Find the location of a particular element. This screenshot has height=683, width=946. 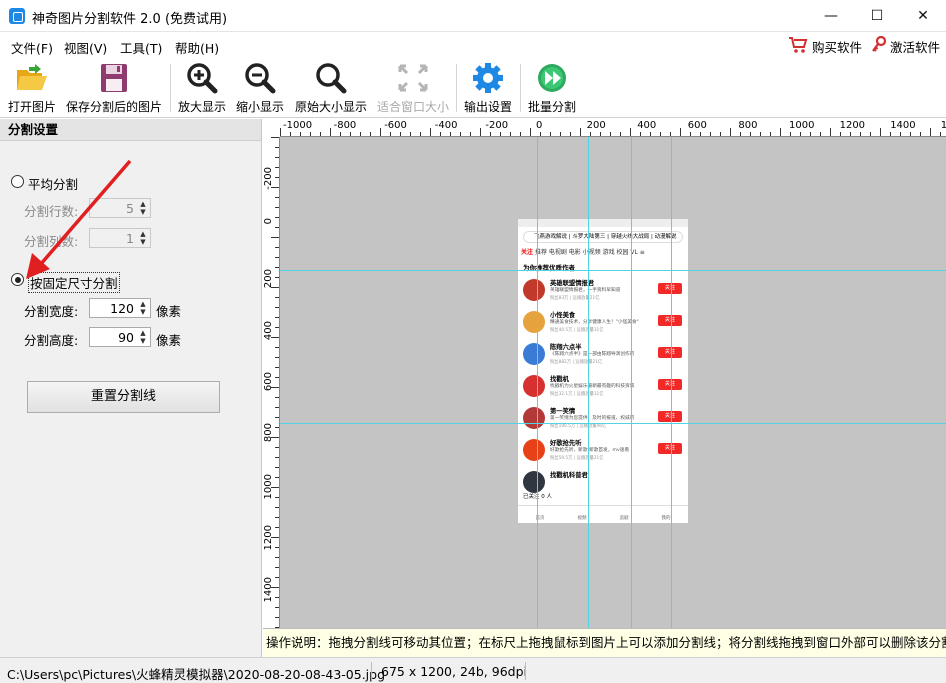

cart-icon is located at coordinates (798, 46).